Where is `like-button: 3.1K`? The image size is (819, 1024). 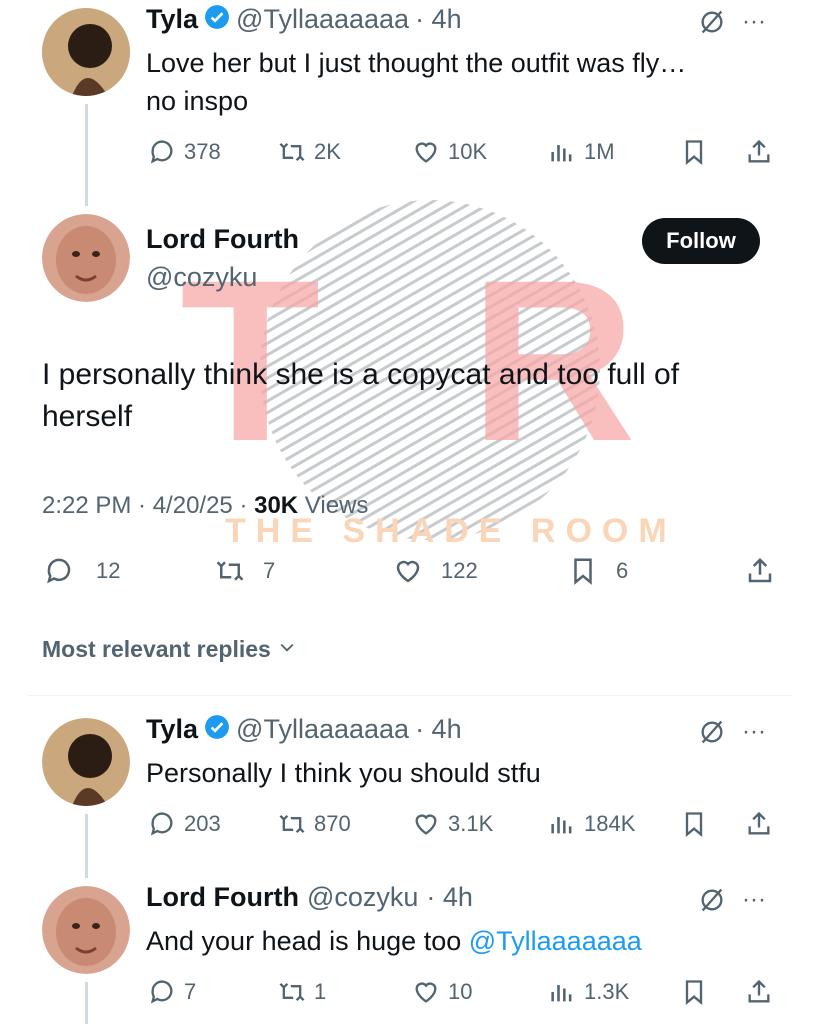
like-button: 3.1K is located at coordinates (452, 824).